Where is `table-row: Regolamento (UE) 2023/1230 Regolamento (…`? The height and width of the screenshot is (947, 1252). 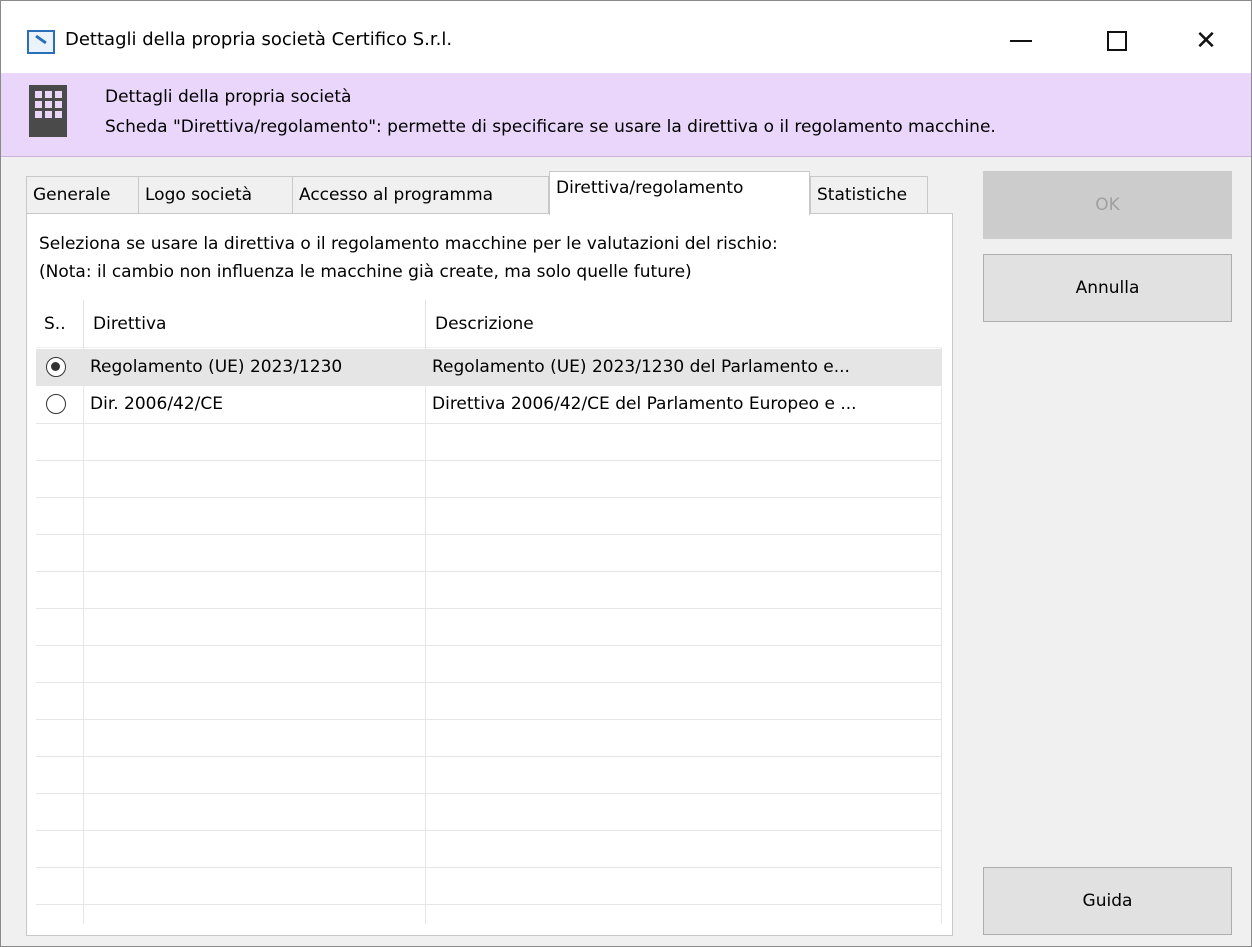
table-row: Regolamento (UE) 2023/1230 Regolamento (… is located at coordinates (489, 367).